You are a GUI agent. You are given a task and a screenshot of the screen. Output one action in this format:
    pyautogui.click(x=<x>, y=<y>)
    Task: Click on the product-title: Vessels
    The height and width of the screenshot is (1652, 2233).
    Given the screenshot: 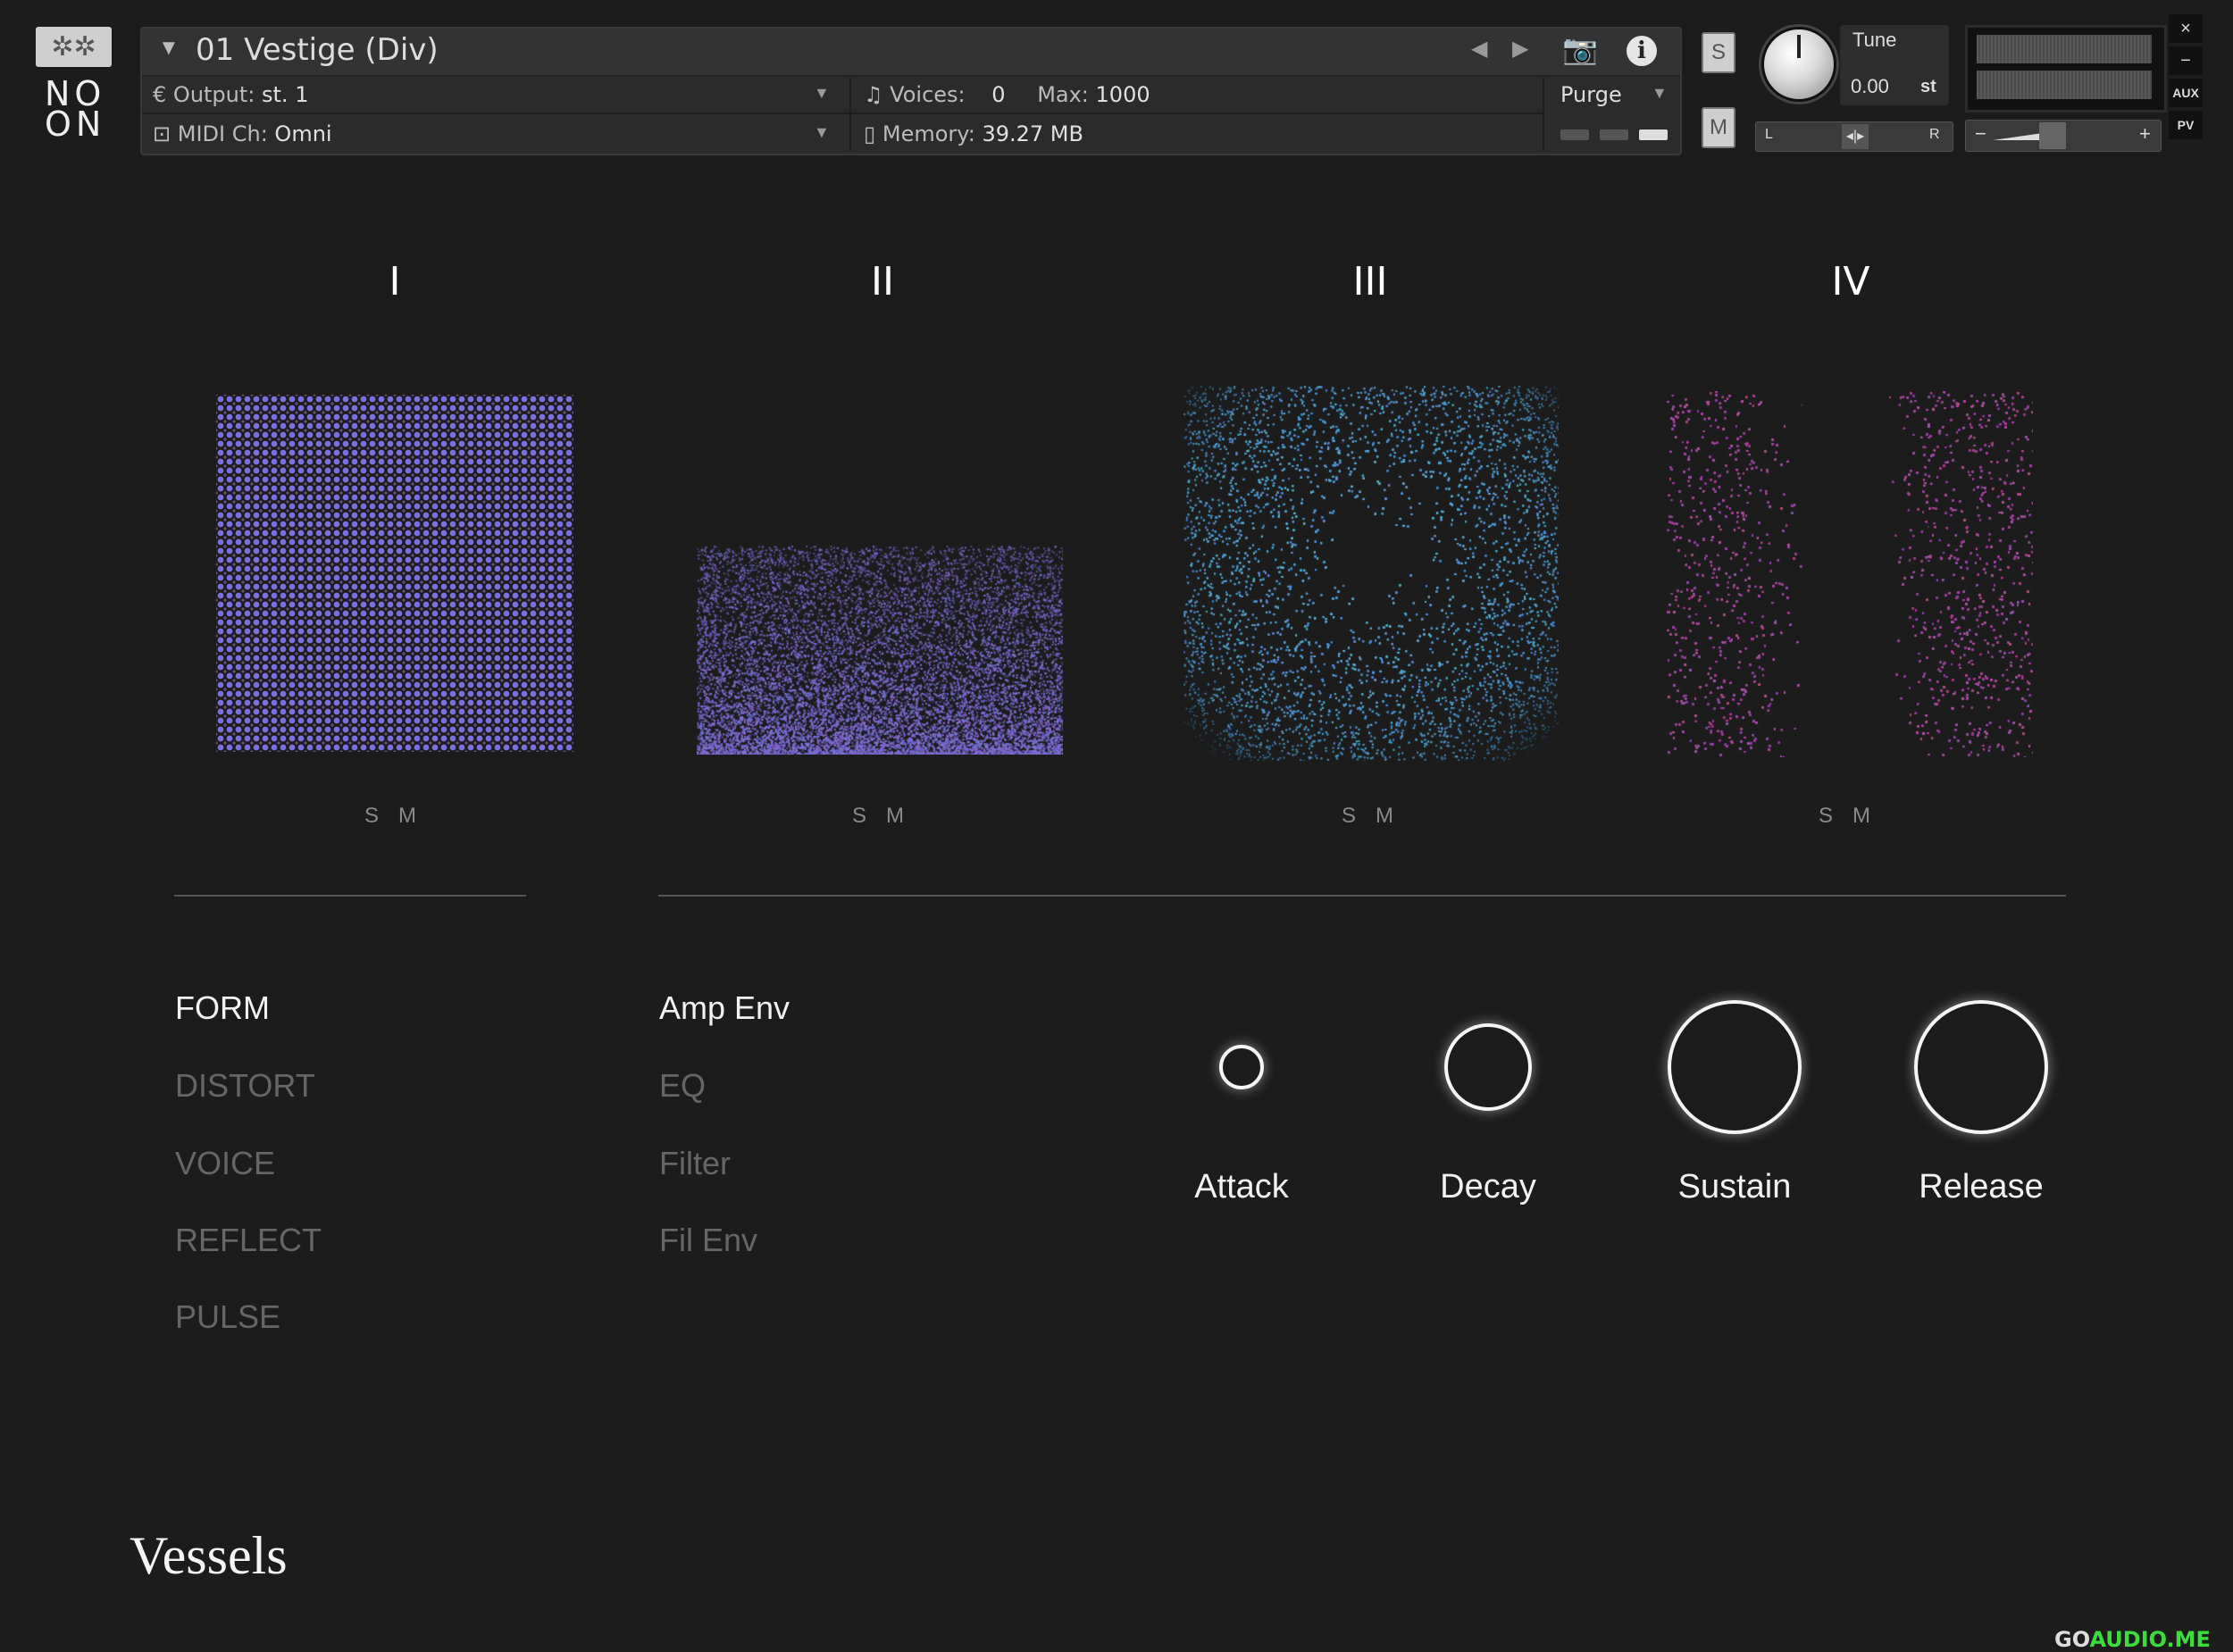 What is the action you would take?
    pyautogui.click(x=209, y=1556)
    